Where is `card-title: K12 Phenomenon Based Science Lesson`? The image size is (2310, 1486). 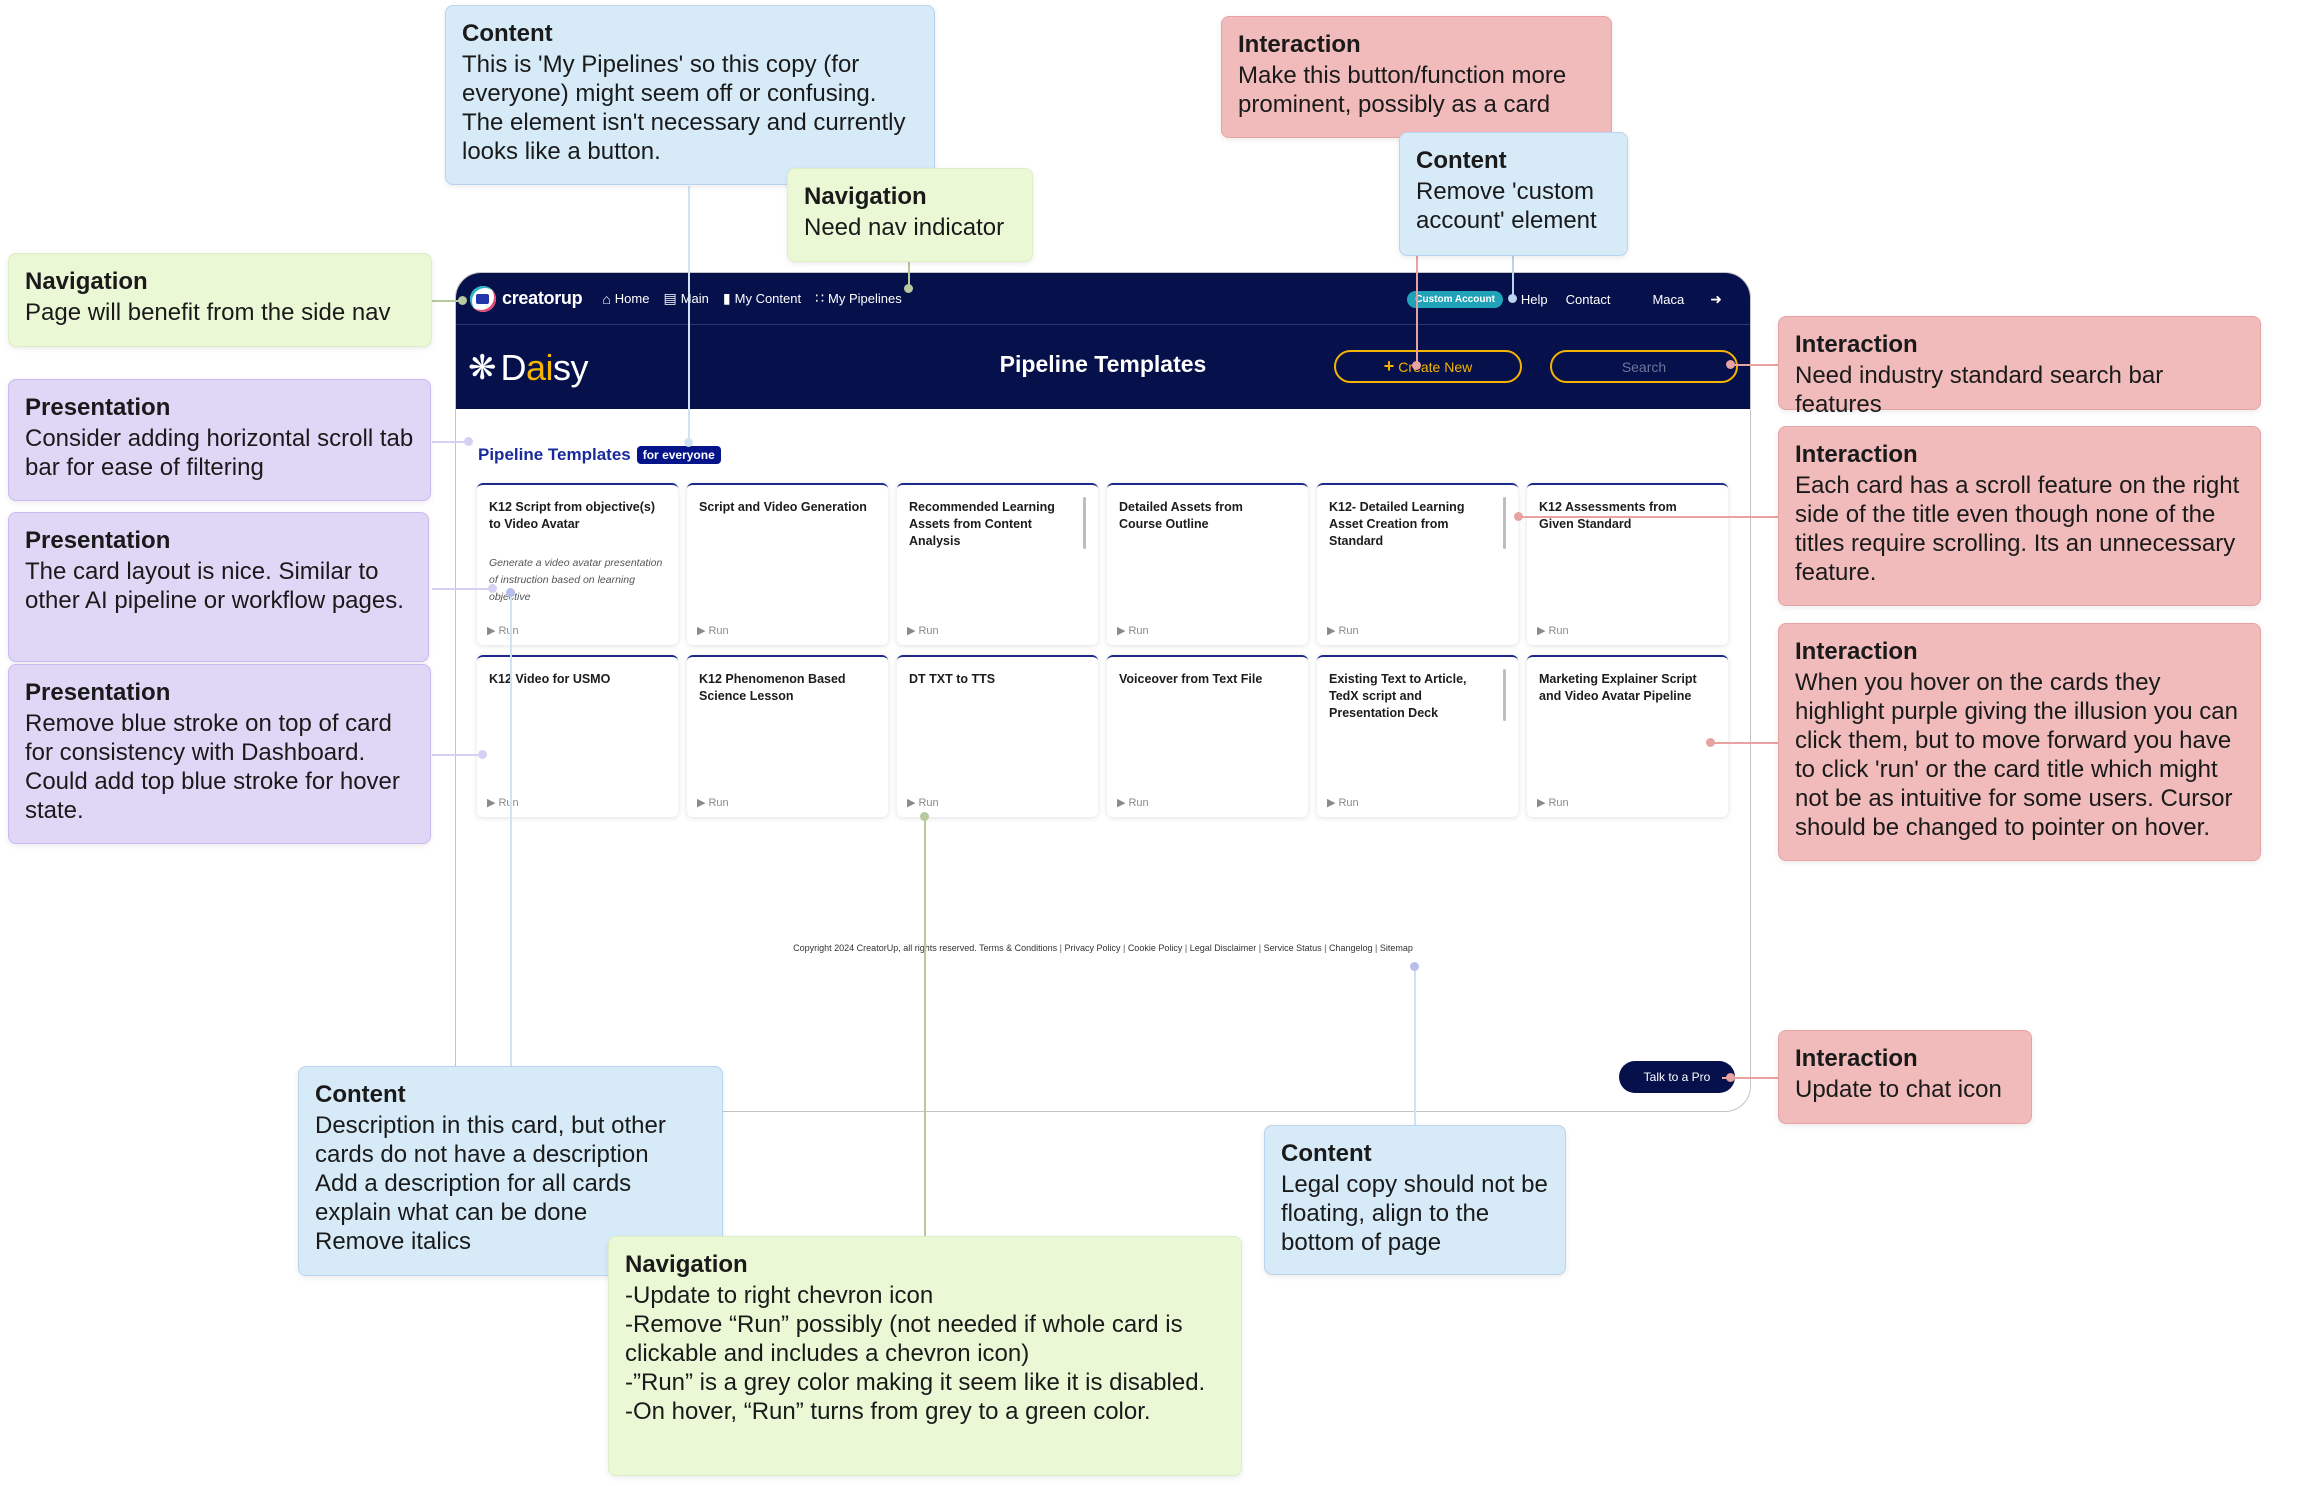
card-title: K12 Phenomenon Based Science Lesson is located at coordinates (783, 688).